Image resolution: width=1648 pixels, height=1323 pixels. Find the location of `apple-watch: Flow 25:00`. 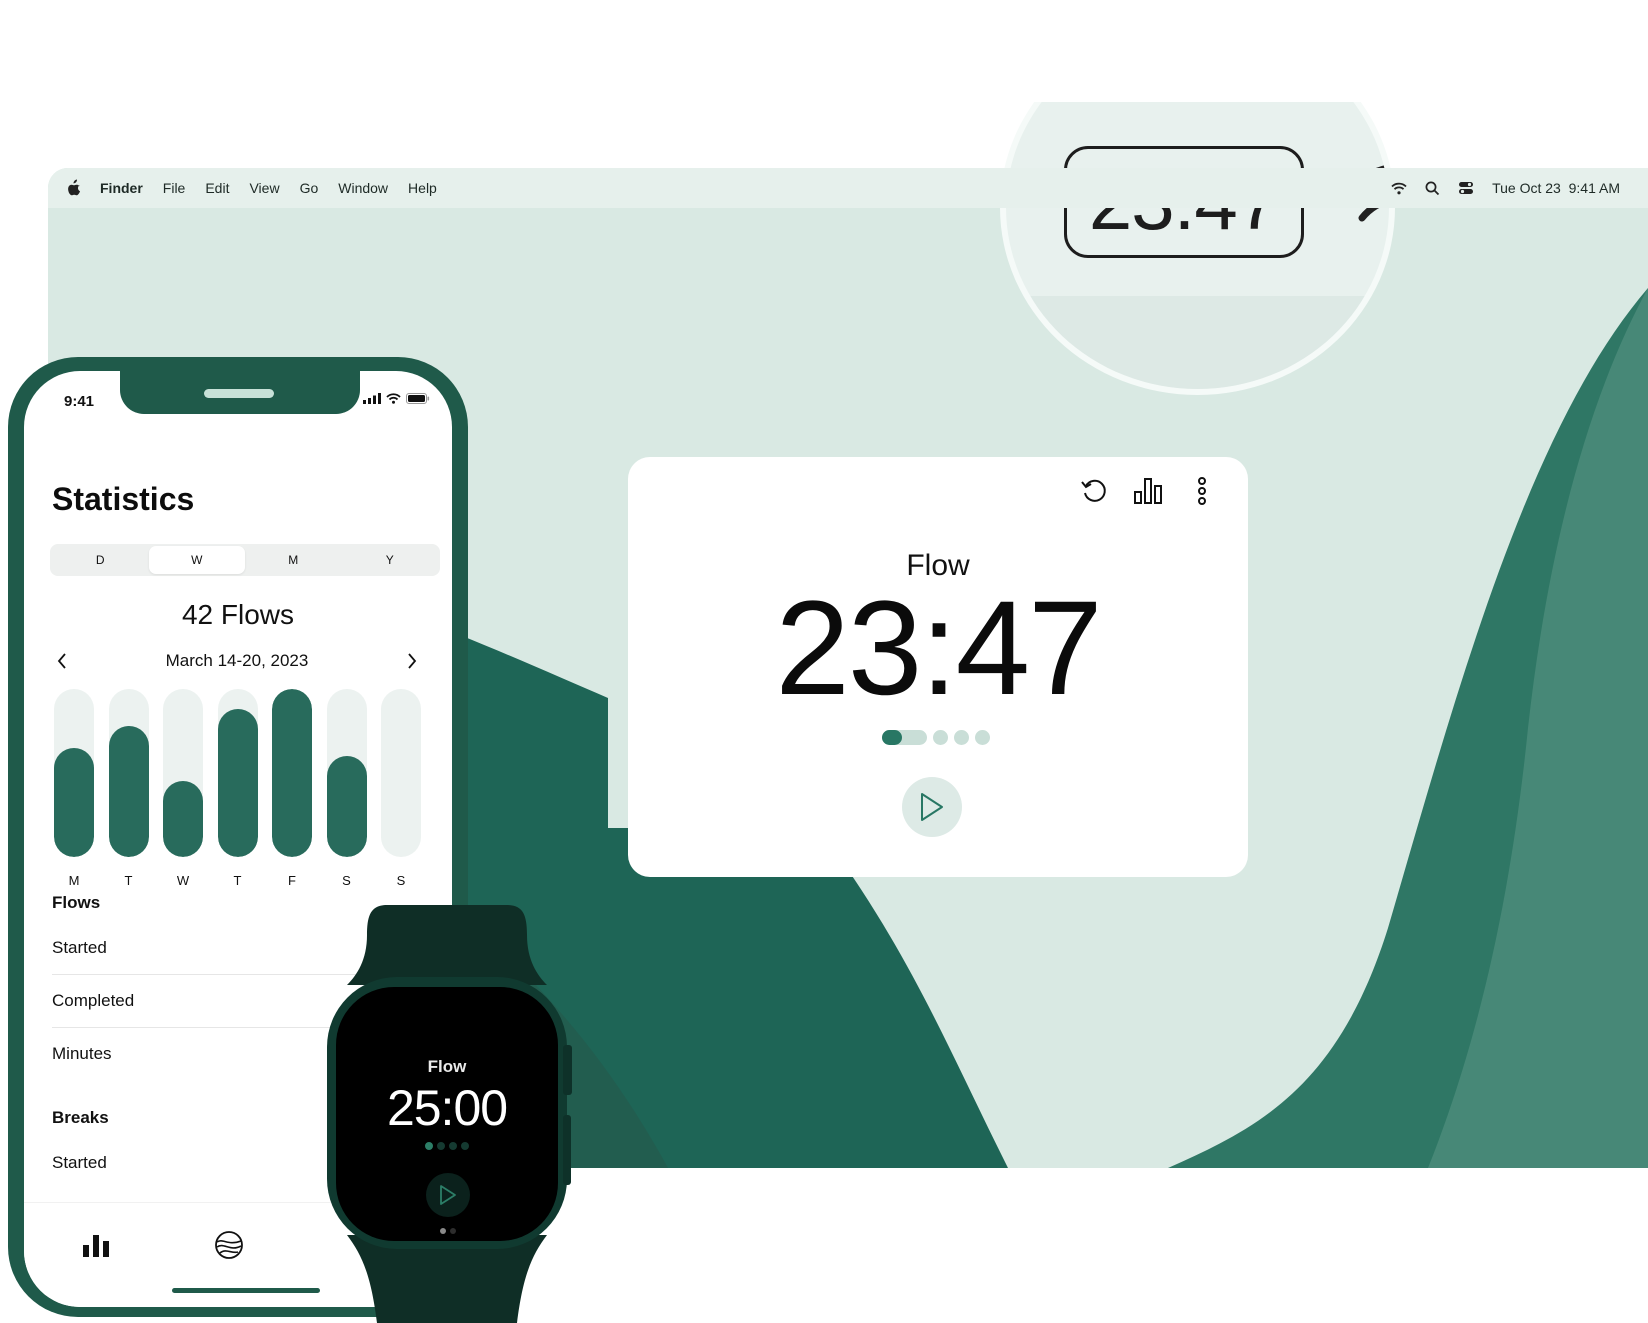

apple-watch: Flow 25:00 is located at coordinates (449, 1114).